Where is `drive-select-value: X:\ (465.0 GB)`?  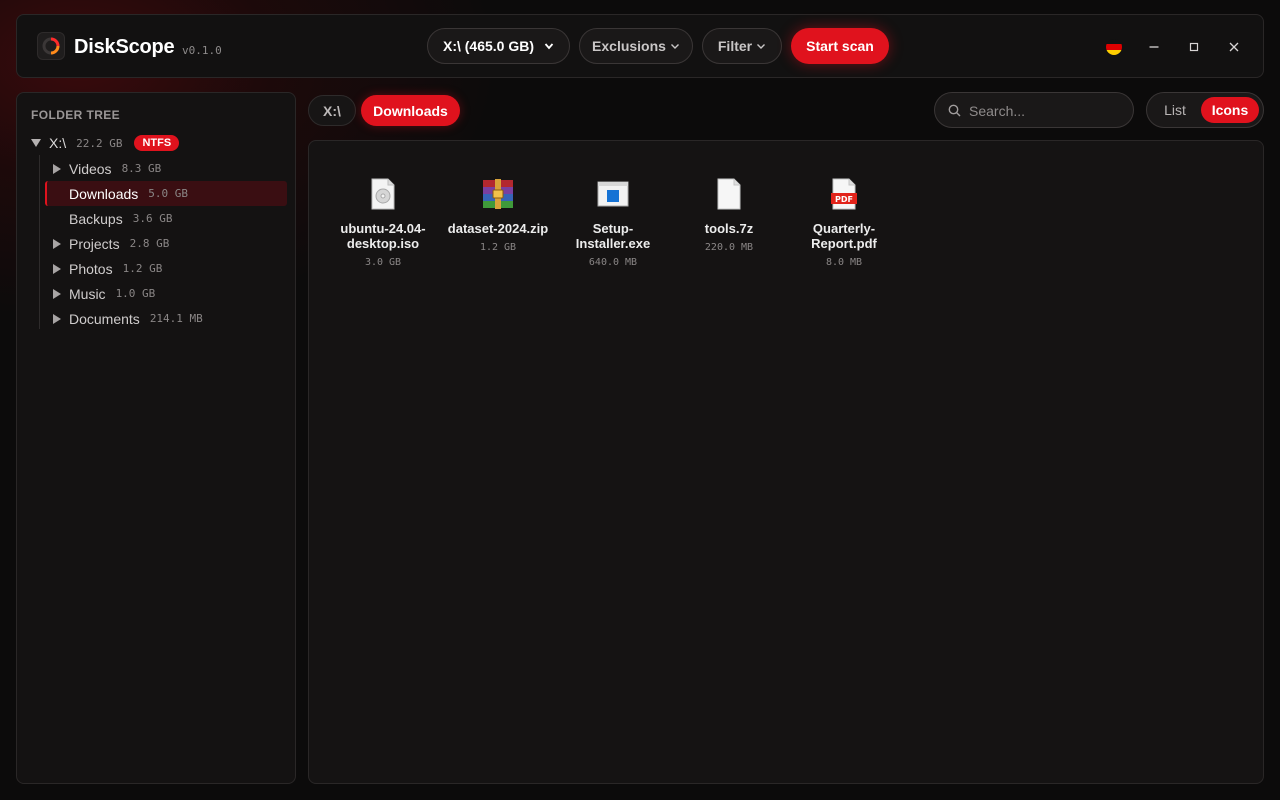
drive-select-value: X:\ (465.0 GB) is located at coordinates (488, 46).